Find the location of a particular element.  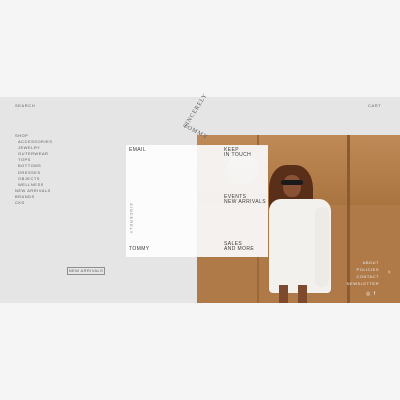

cart-link: CART is located at coordinates (374, 105).